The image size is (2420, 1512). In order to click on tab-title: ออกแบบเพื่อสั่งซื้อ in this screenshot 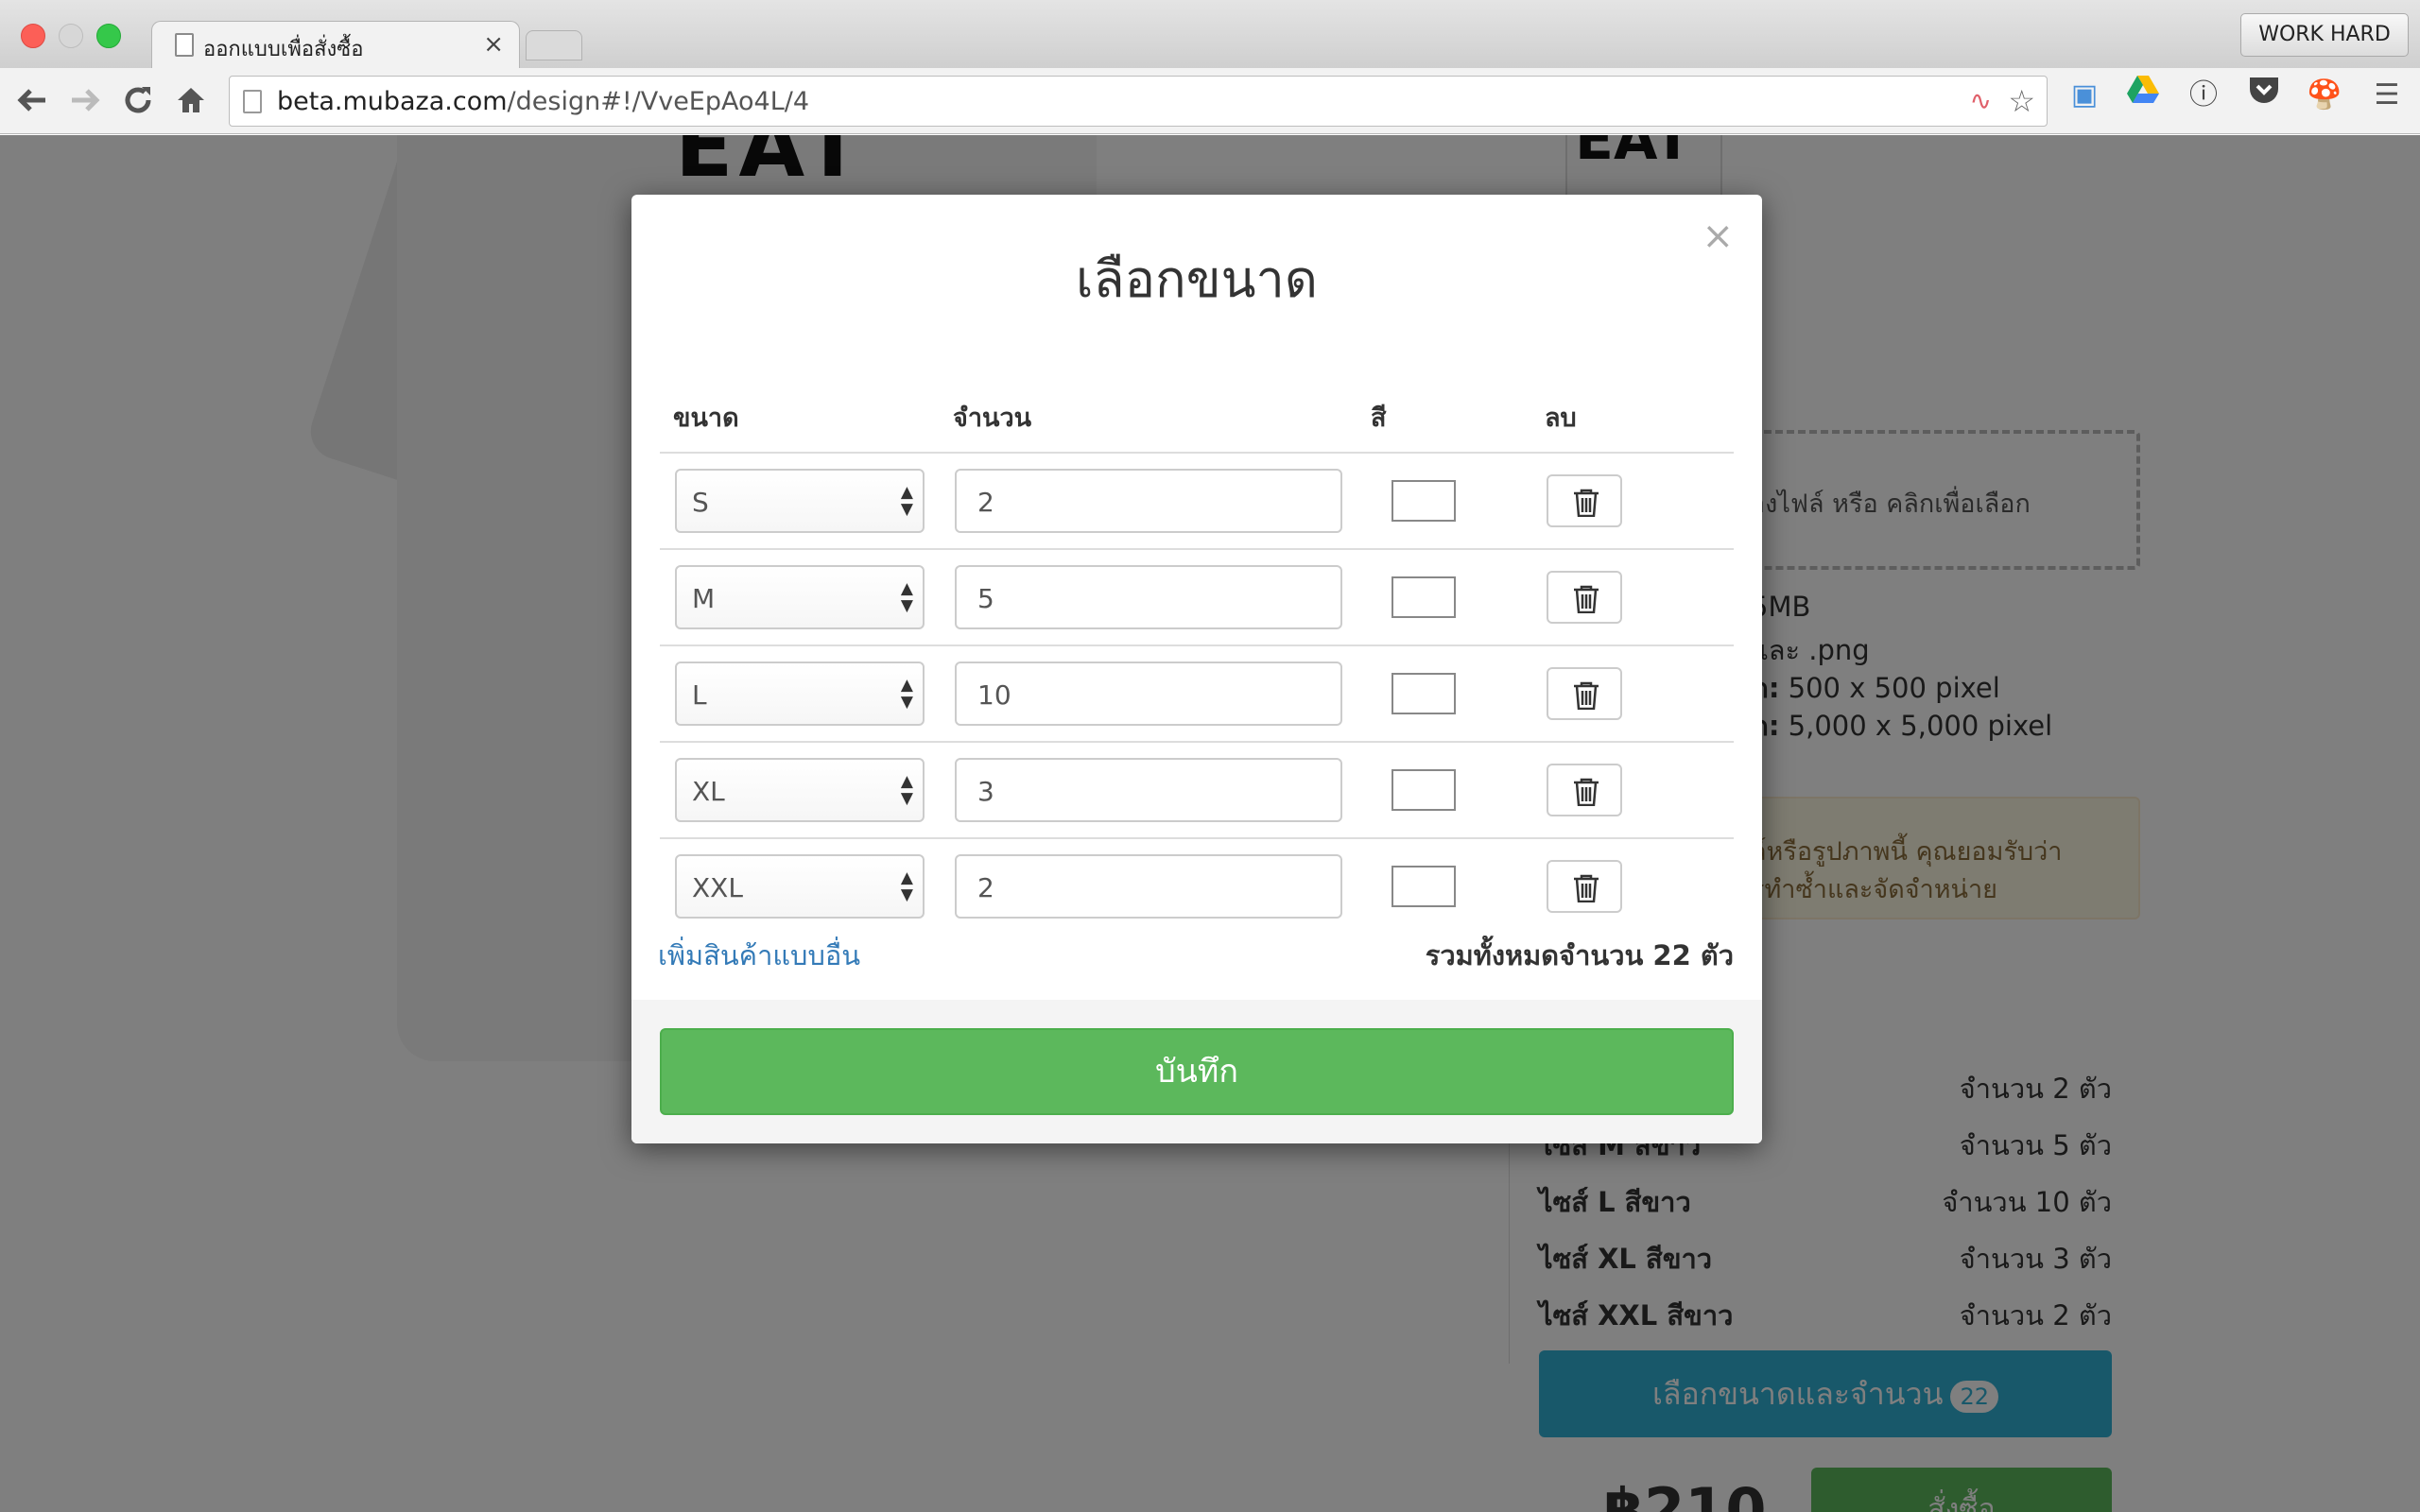, I will do `click(283, 49)`.